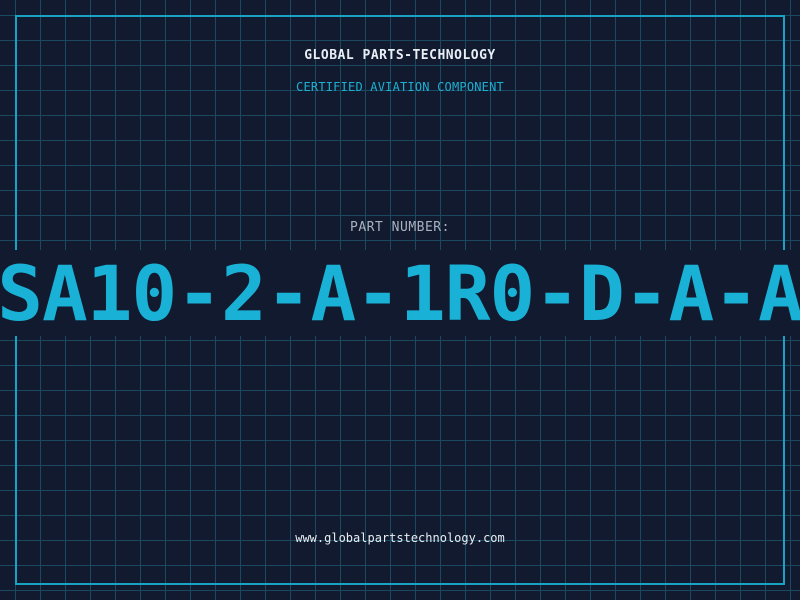 This screenshot has width=800, height=600. I want to click on part-number-value: SA10-2-A-1R0-D-A-A, so click(400, 293).